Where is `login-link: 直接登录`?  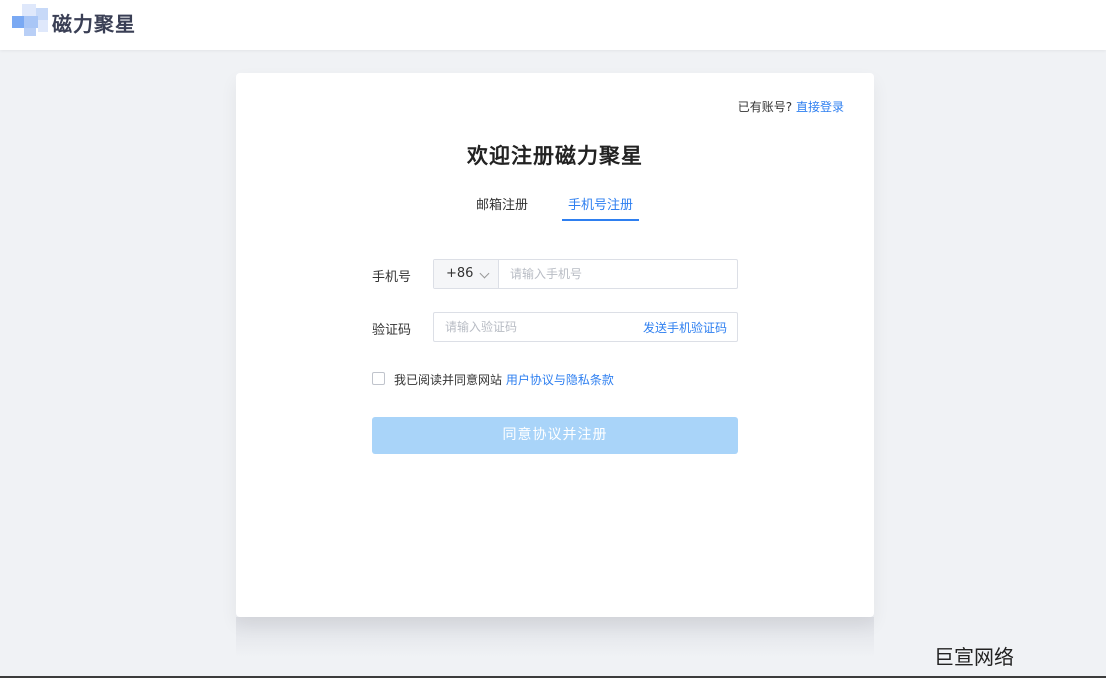
login-link: 直接登录 is located at coordinates (820, 107).